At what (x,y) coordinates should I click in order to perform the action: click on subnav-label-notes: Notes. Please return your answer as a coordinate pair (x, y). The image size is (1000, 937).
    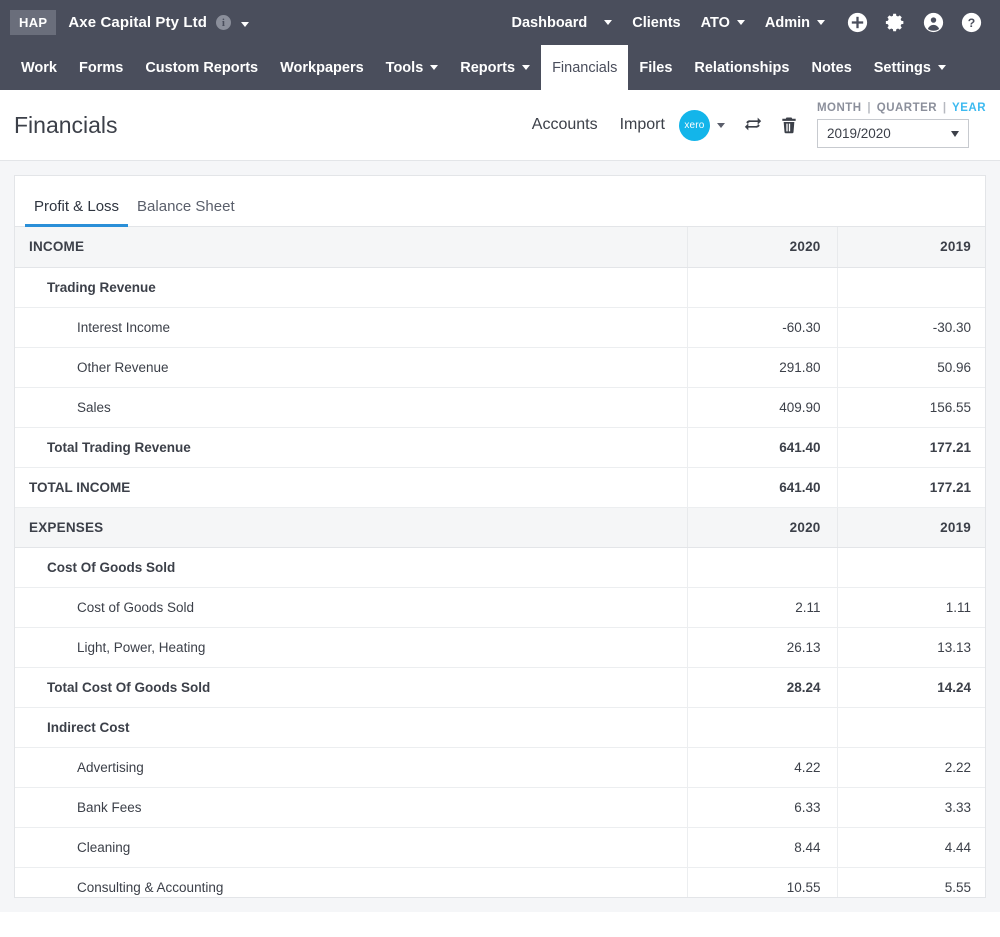
    Looking at the image, I should click on (831, 67).